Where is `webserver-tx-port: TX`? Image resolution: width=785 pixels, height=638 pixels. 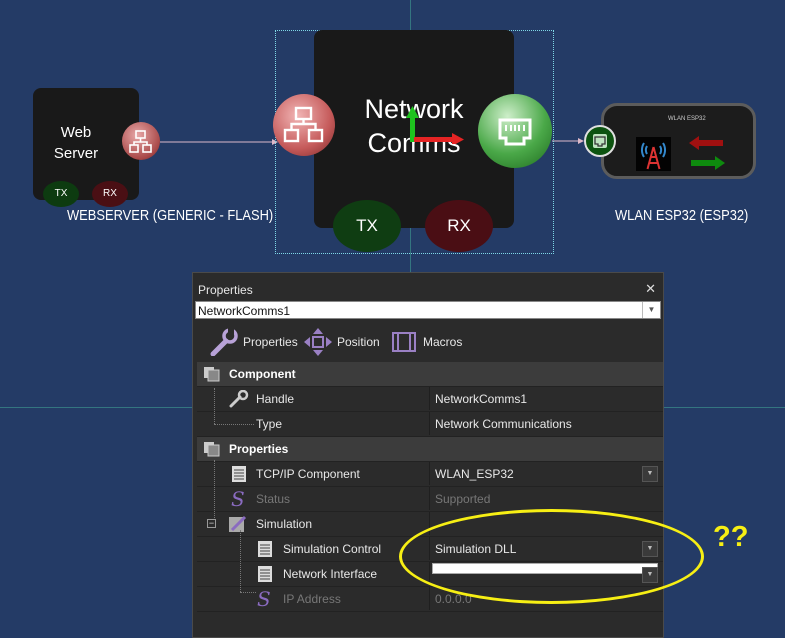
webserver-tx-port: TX is located at coordinates (61, 194).